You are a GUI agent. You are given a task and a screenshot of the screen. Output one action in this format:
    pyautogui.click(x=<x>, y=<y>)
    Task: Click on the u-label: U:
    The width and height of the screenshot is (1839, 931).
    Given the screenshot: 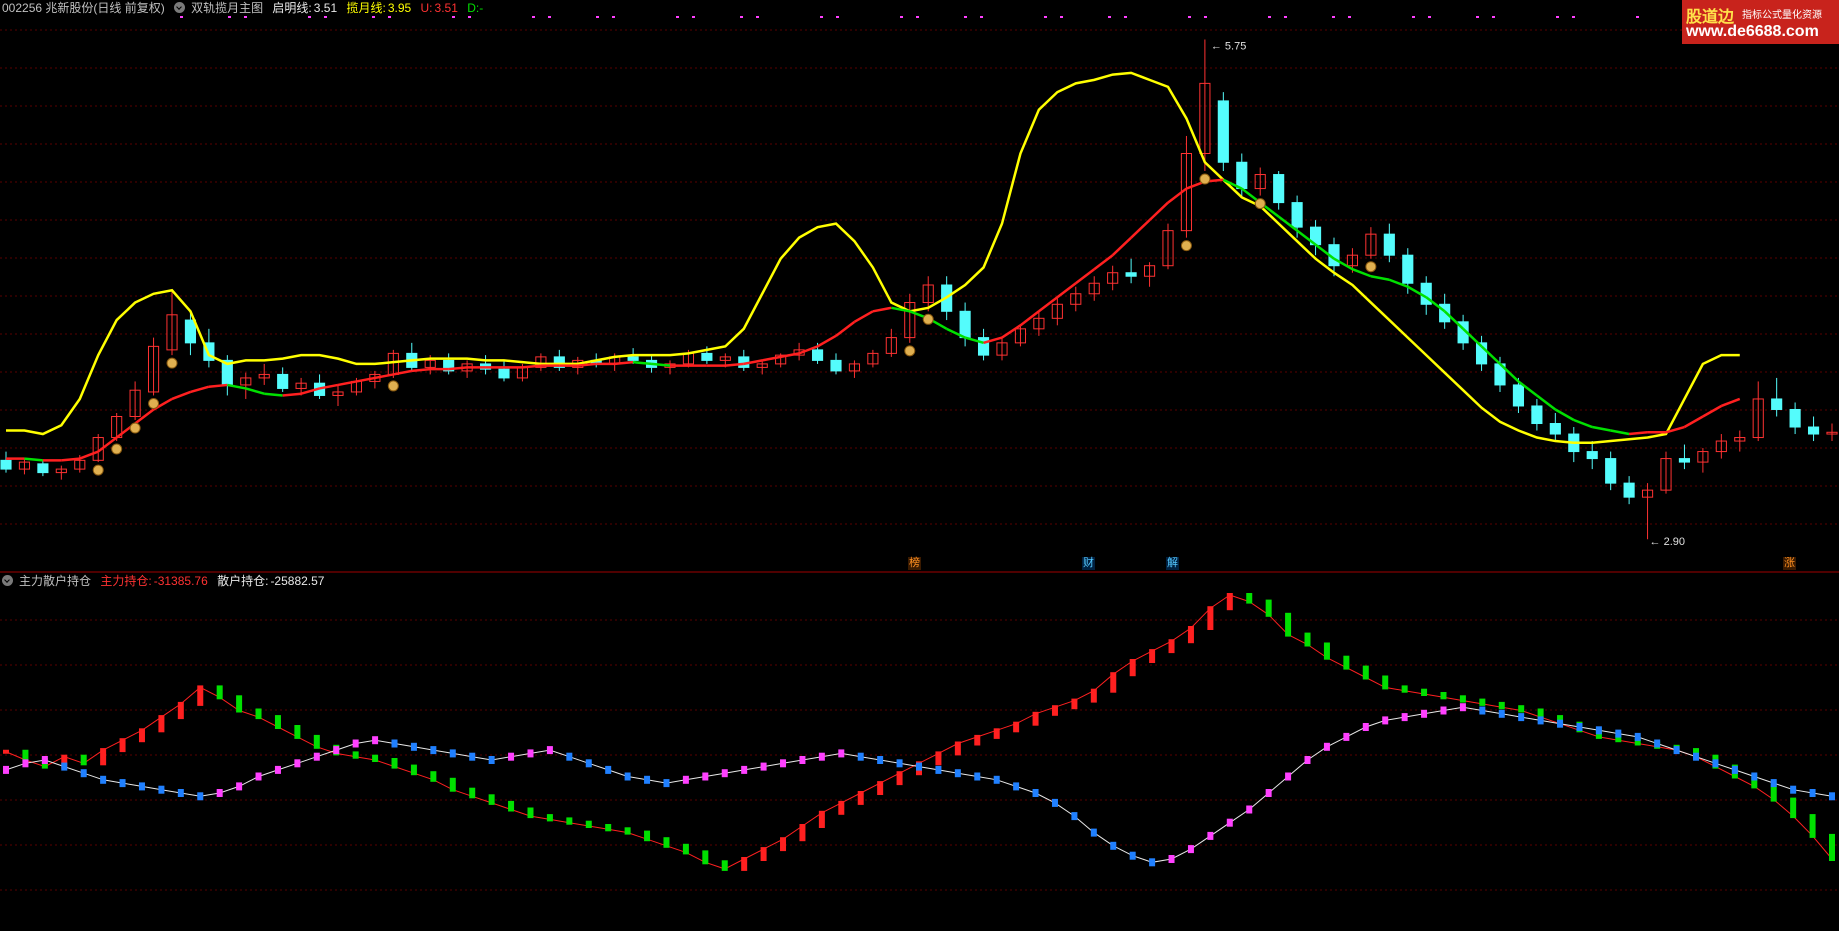 What is the action you would take?
    pyautogui.click(x=426, y=8)
    